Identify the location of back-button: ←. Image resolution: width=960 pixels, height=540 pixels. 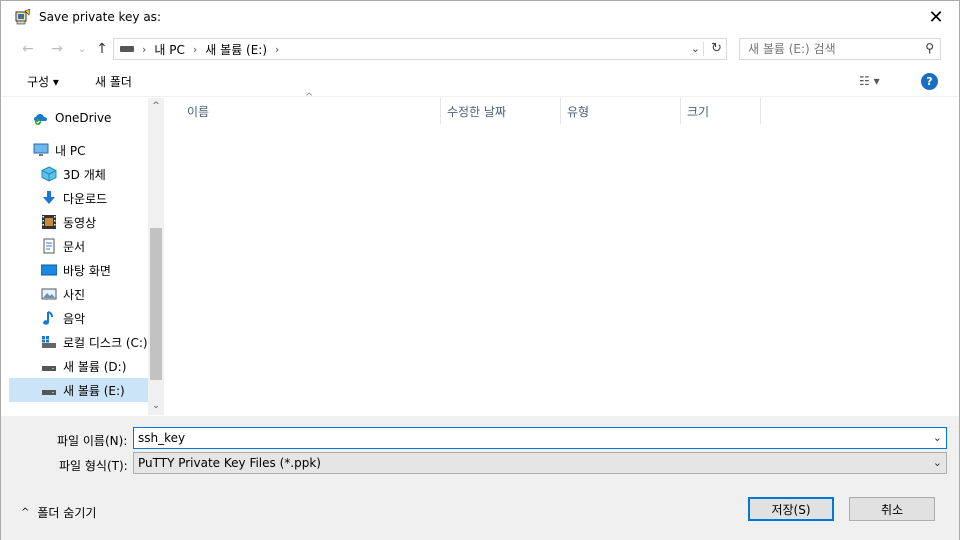
(28, 49).